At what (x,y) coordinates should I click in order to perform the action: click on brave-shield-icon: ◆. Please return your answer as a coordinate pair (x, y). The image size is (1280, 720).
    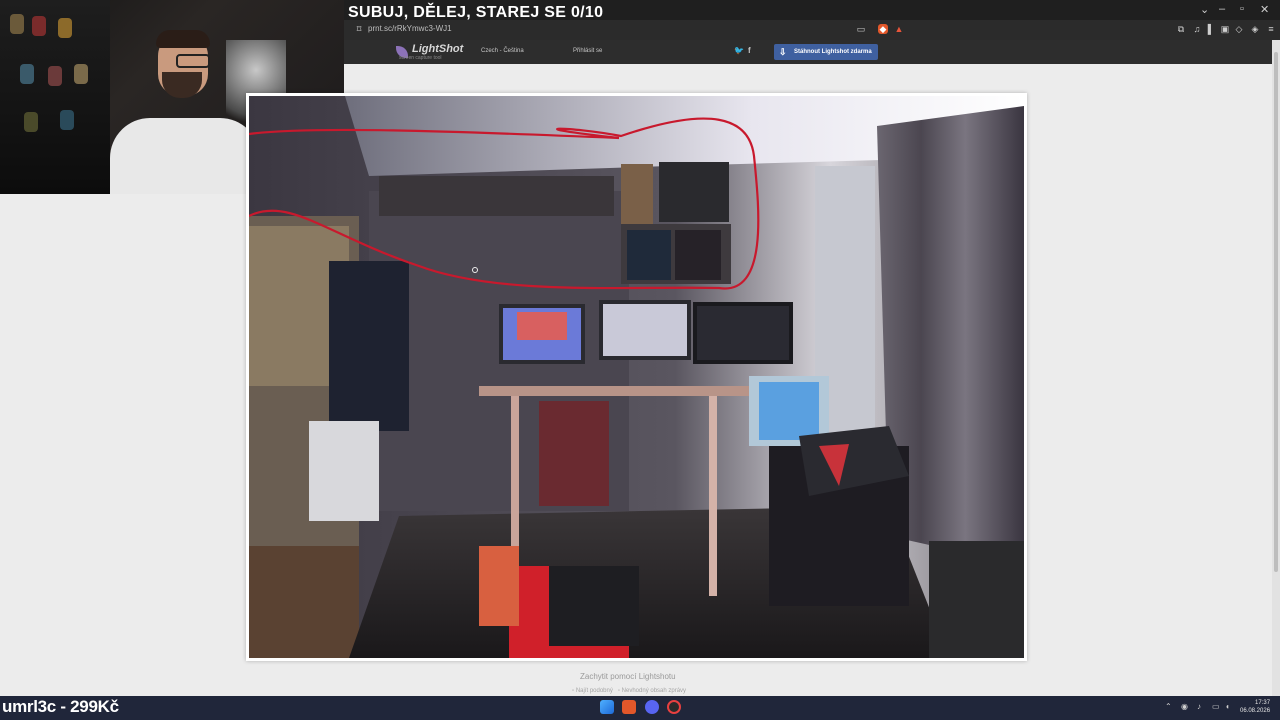
    Looking at the image, I should click on (883, 29).